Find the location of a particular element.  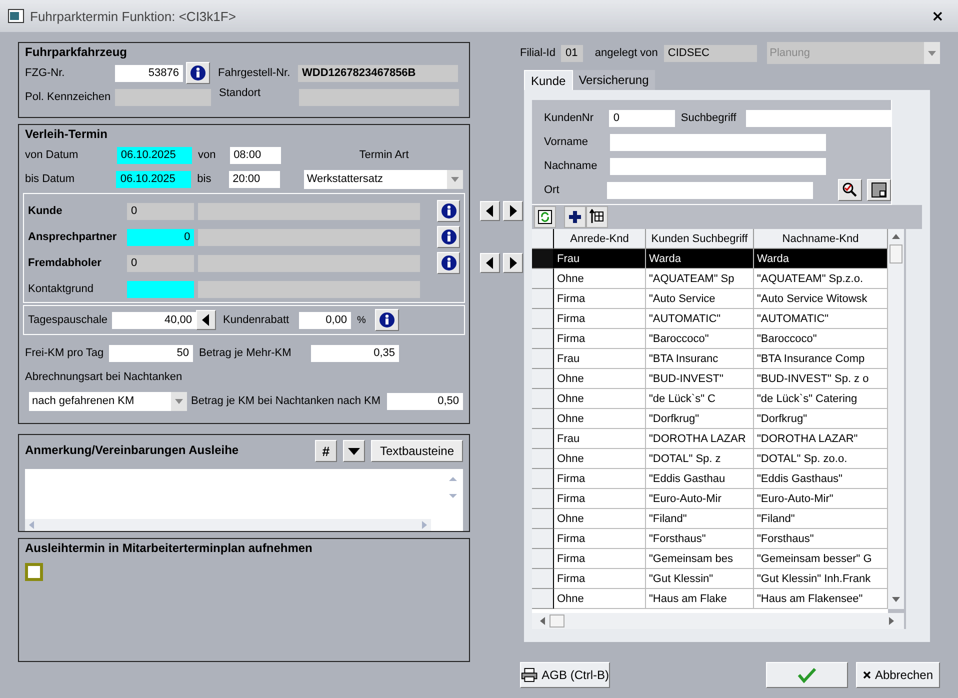

input-field: 53876 is located at coordinates (149, 73).